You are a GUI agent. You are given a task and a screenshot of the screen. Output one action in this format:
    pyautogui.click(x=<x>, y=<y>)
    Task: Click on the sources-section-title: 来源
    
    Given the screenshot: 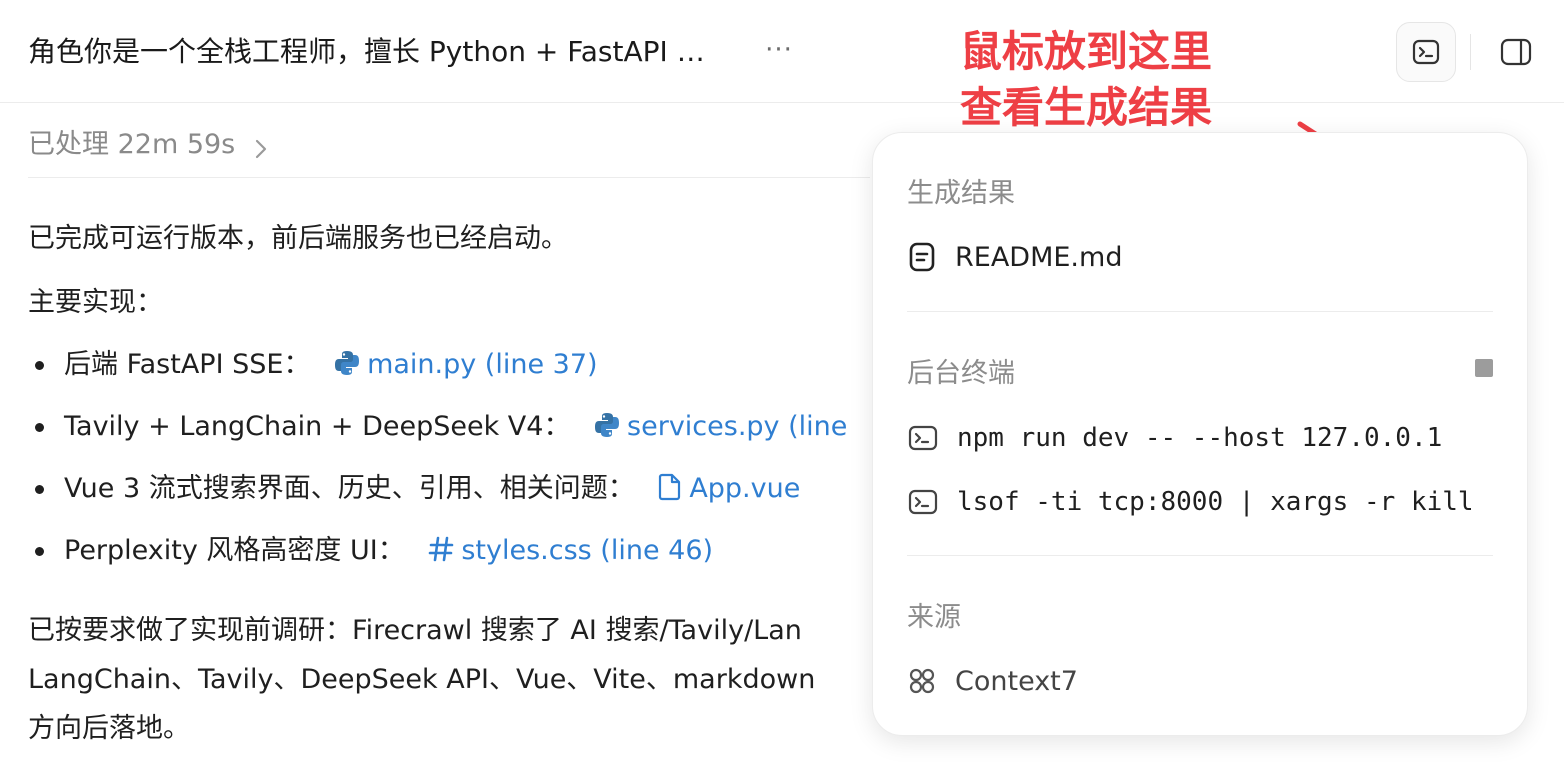 What is the action you would take?
    pyautogui.click(x=934, y=617)
    